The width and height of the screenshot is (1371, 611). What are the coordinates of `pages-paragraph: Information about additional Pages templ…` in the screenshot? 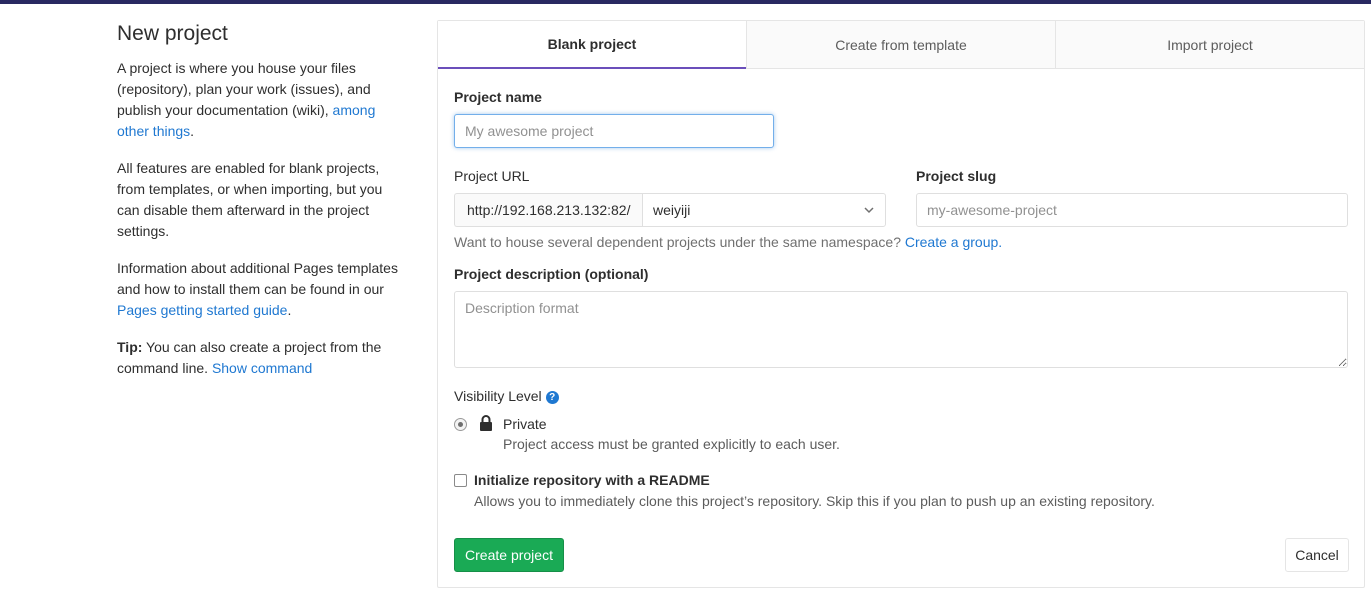 It's located at (257, 289).